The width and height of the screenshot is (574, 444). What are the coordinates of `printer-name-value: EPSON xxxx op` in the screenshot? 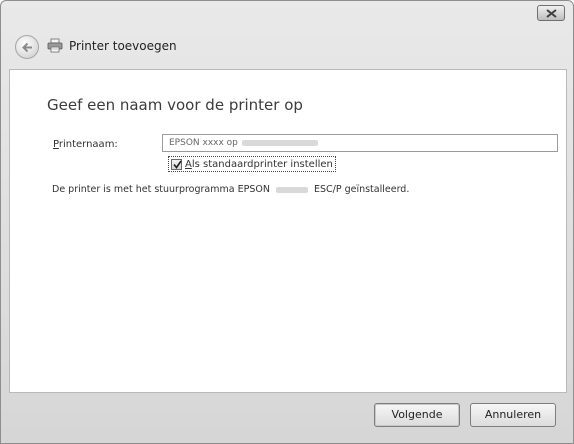 It's located at (203, 143).